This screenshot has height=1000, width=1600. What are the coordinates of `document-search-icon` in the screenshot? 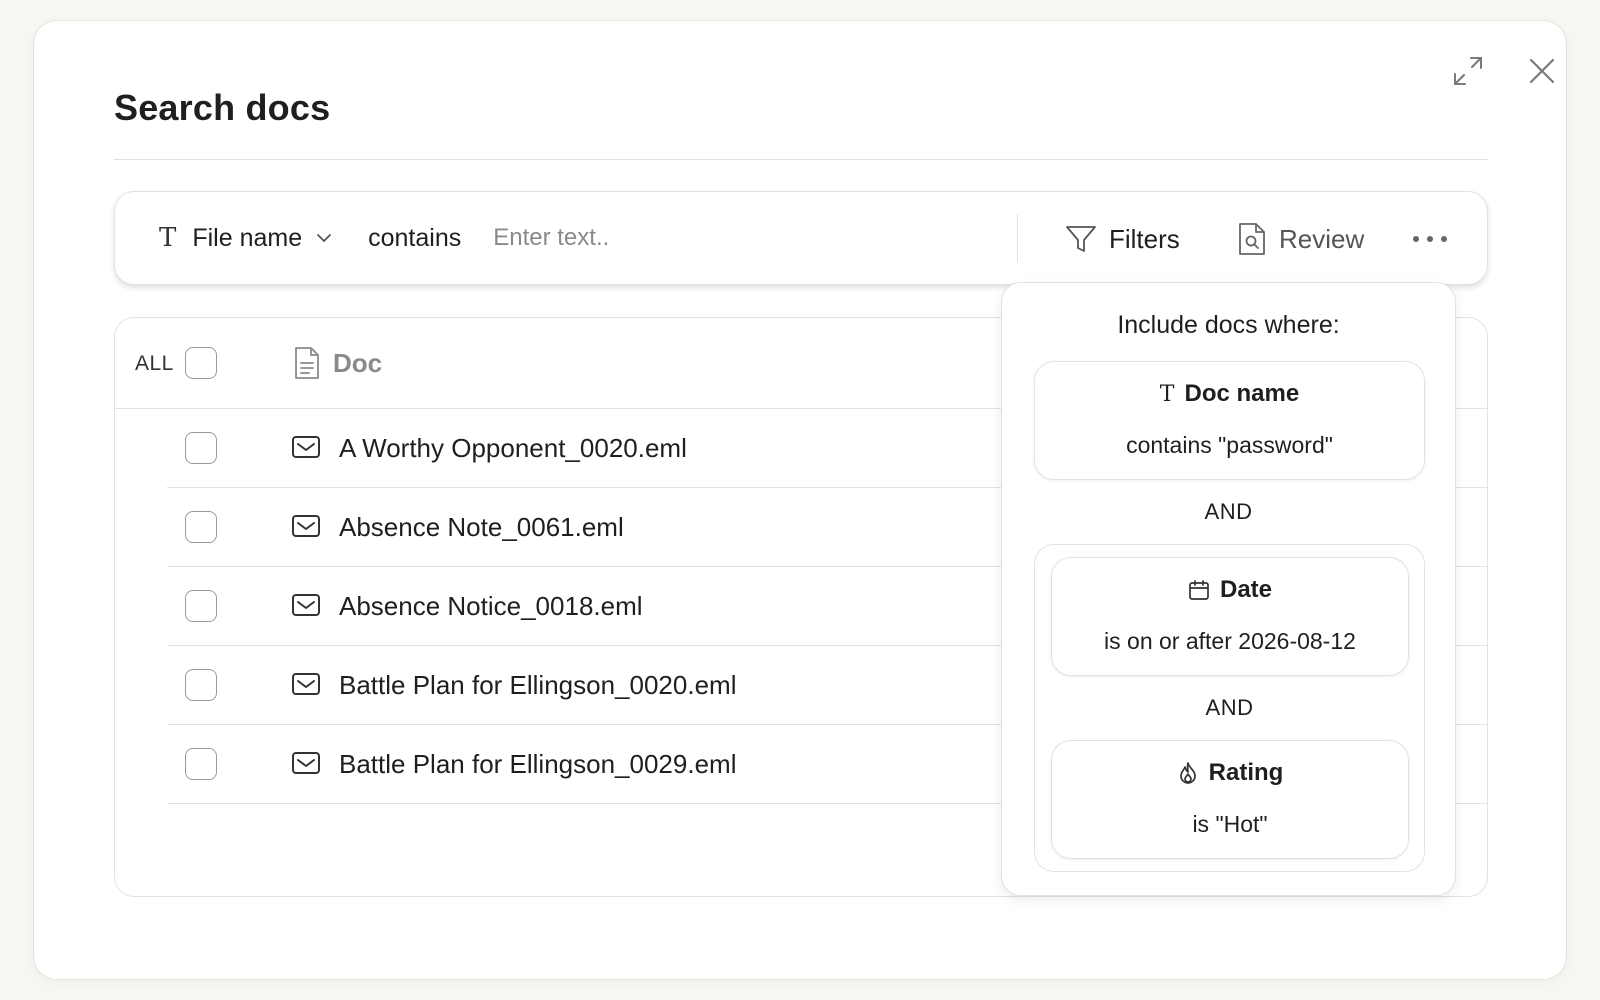 It's located at (1252, 239).